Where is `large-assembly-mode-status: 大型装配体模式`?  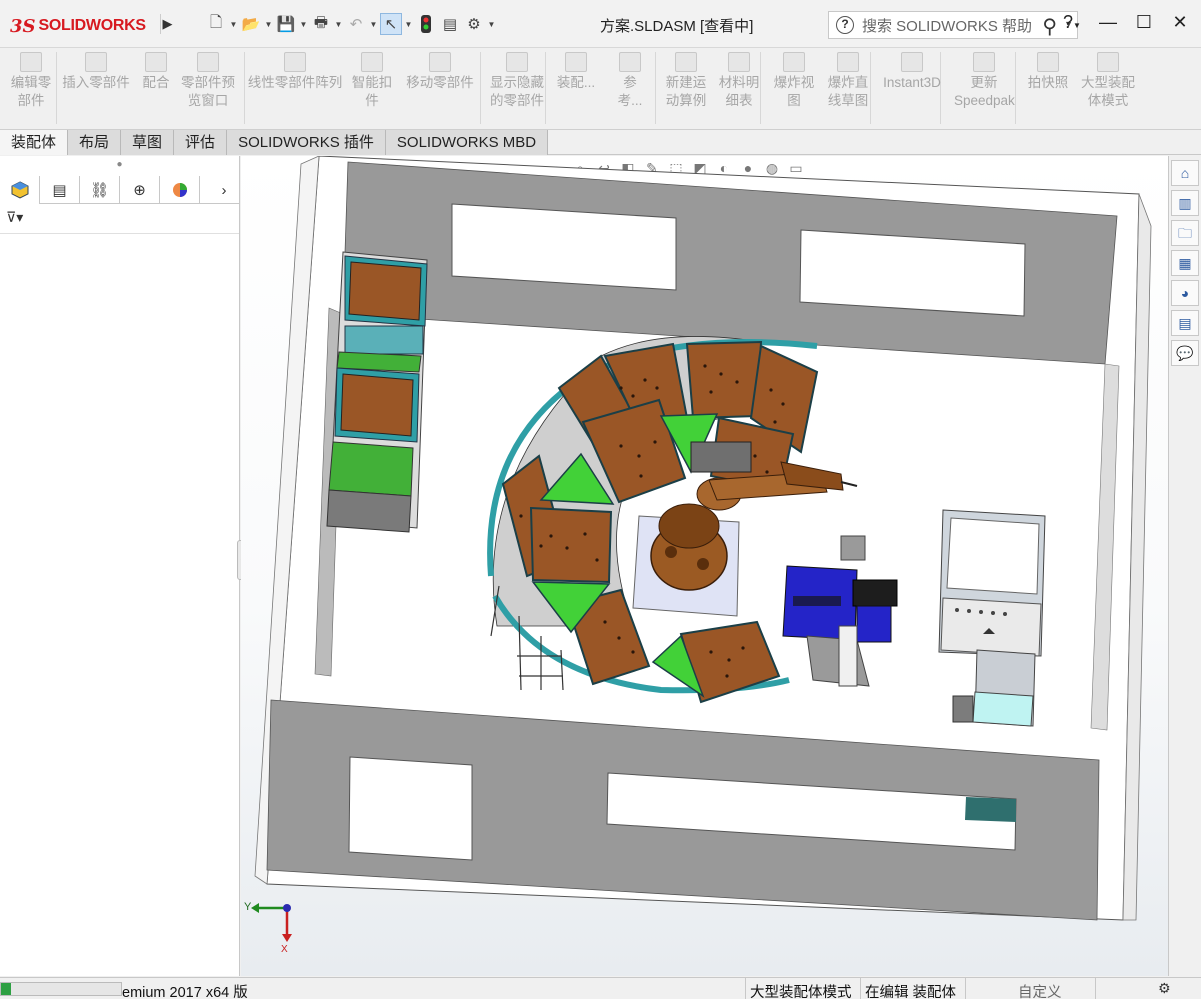
large-assembly-mode-status: 大型装配体模式 is located at coordinates (801, 992).